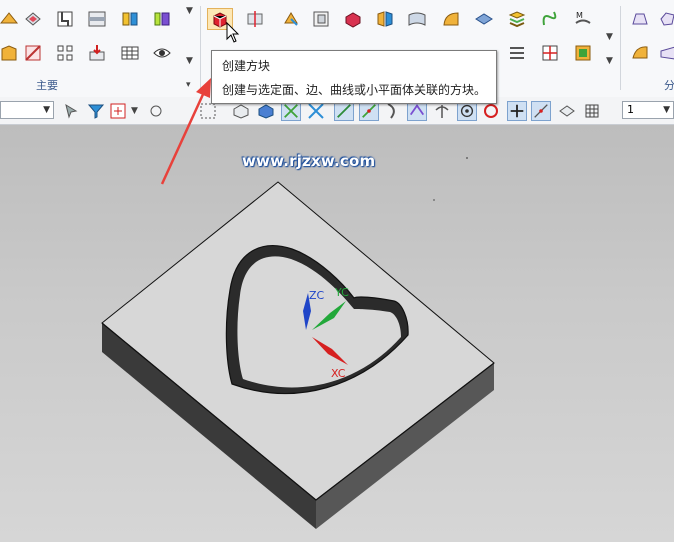 The width and height of the screenshot is (674, 542). I want to click on annotation-arrowhead, so click(203, 88).